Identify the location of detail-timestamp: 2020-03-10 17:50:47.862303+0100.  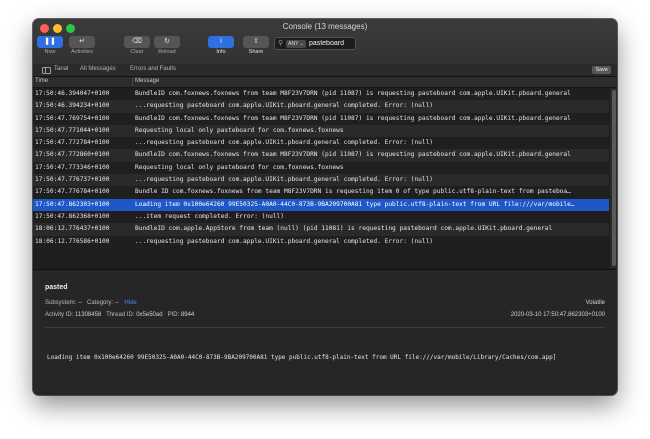
(557, 315).